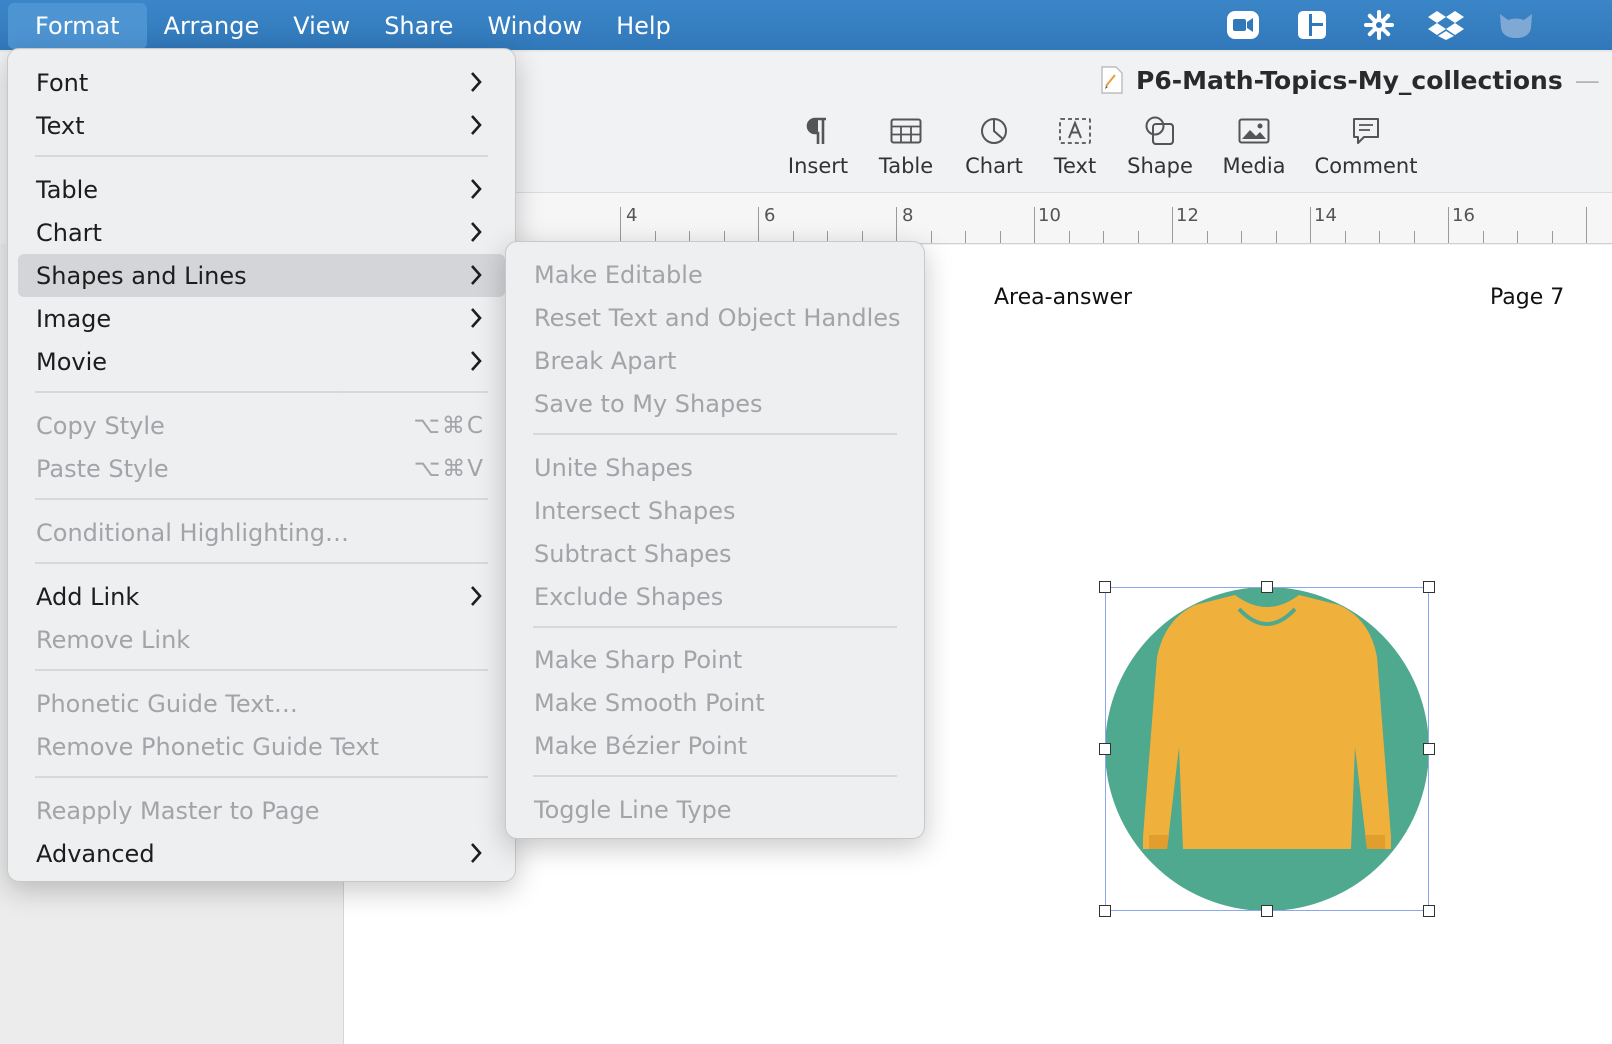 Image resolution: width=1612 pixels, height=1044 pixels. What do you see at coordinates (906, 145) in the screenshot?
I see `table-button: Table` at bounding box center [906, 145].